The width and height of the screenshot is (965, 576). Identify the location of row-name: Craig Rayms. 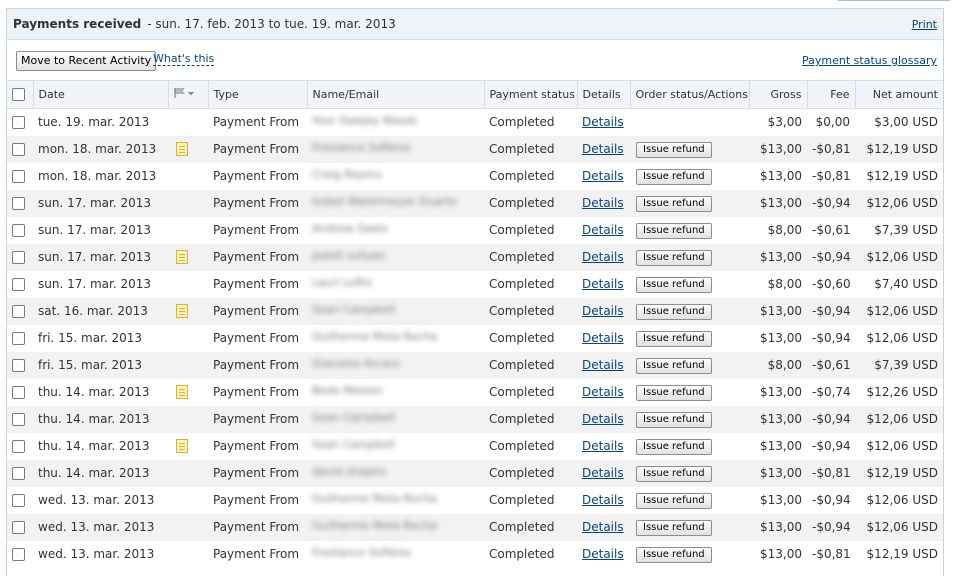
(347, 174).